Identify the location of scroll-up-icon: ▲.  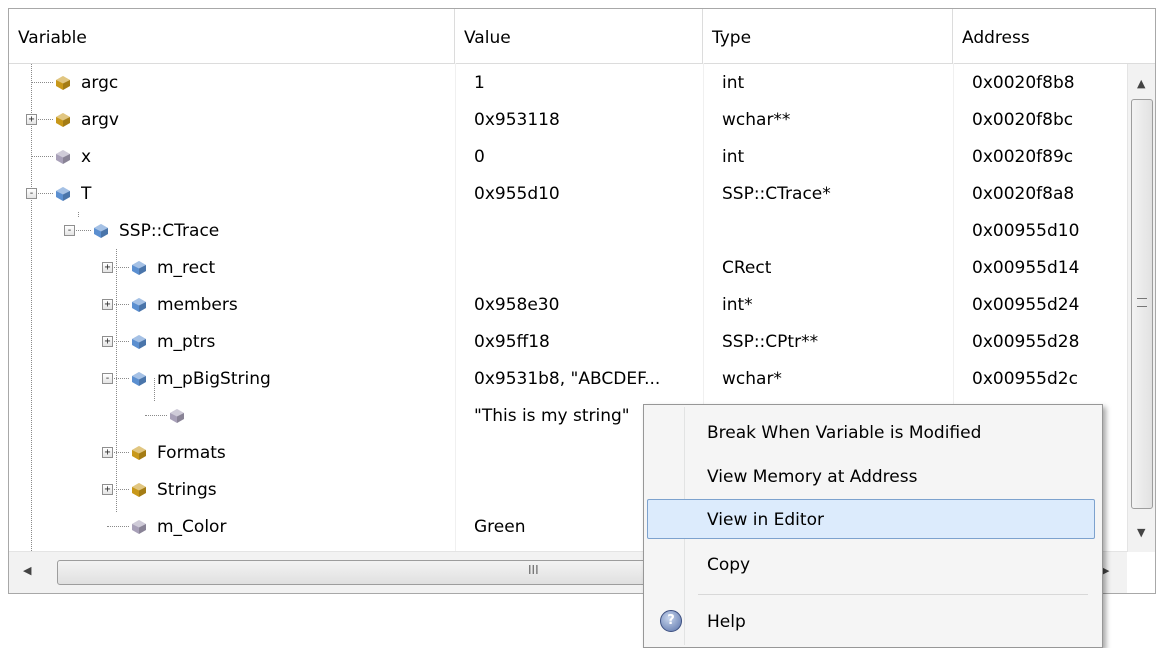
(1141, 83).